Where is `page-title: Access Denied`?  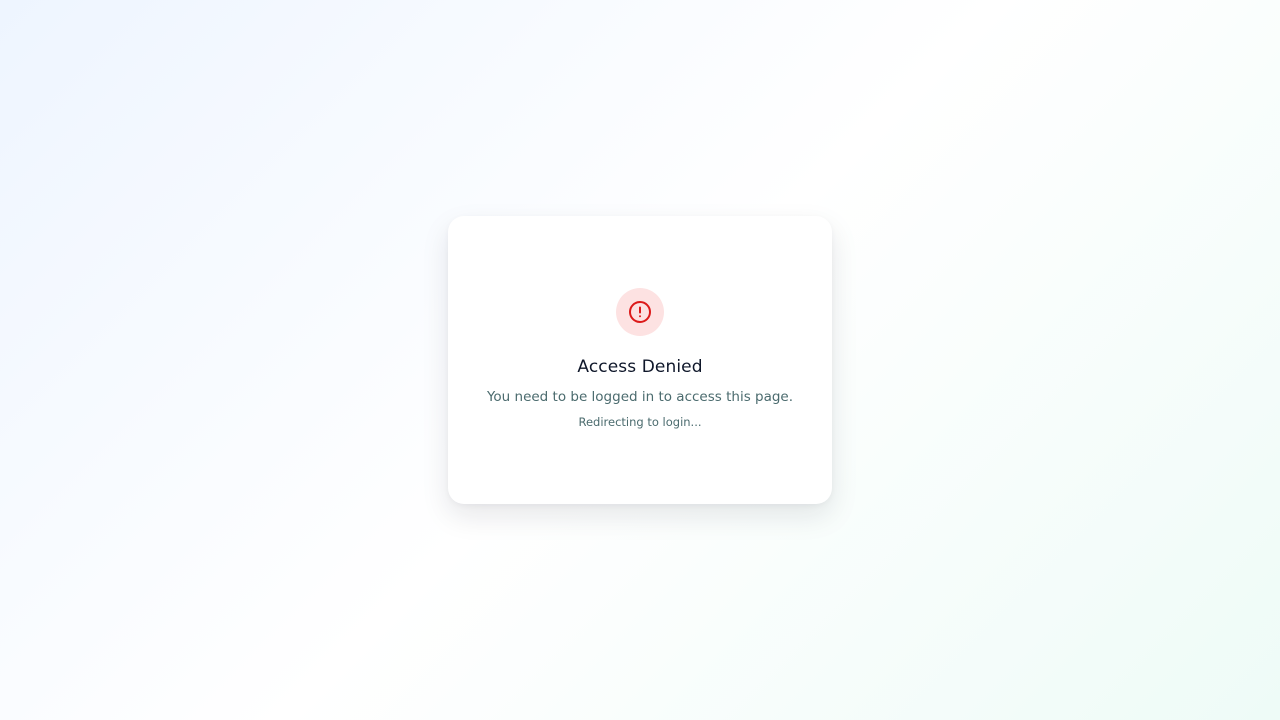 page-title: Access Denied is located at coordinates (640, 367).